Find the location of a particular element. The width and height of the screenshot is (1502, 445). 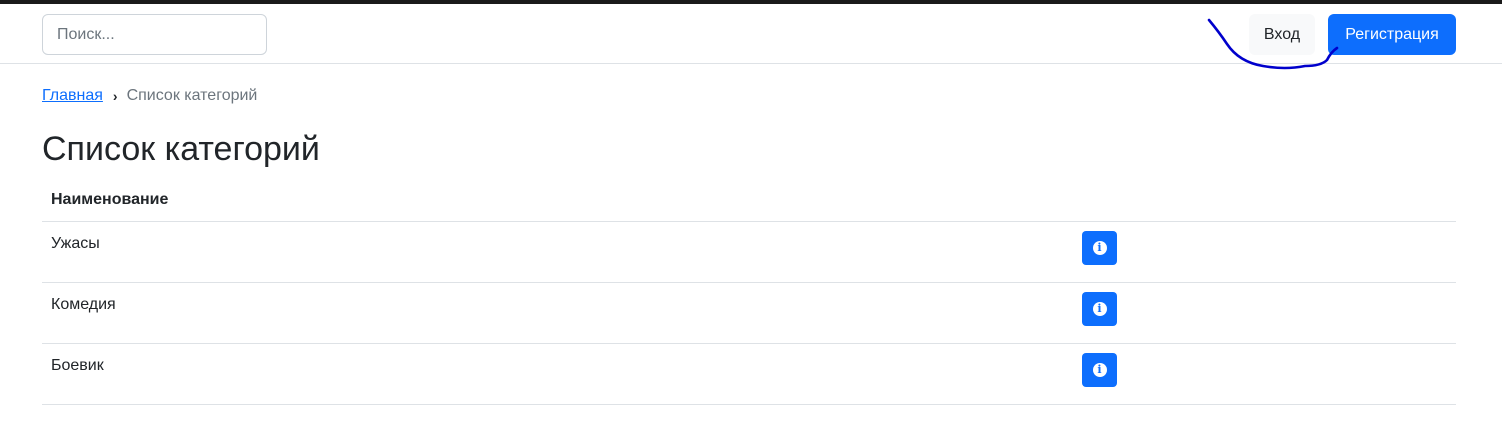

navbar: Вход Регистрация is located at coordinates (751, 34).